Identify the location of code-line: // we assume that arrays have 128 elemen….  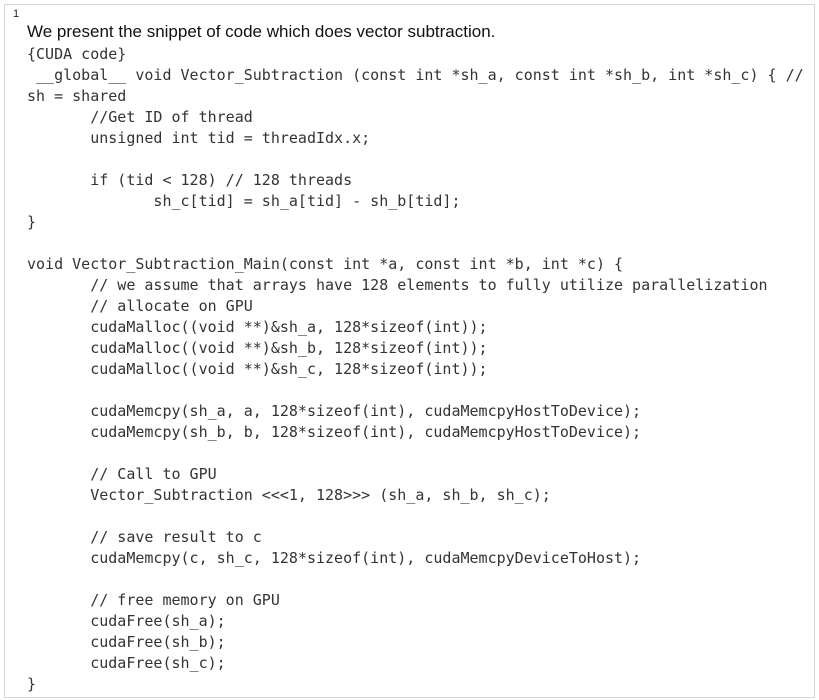
(397, 285).